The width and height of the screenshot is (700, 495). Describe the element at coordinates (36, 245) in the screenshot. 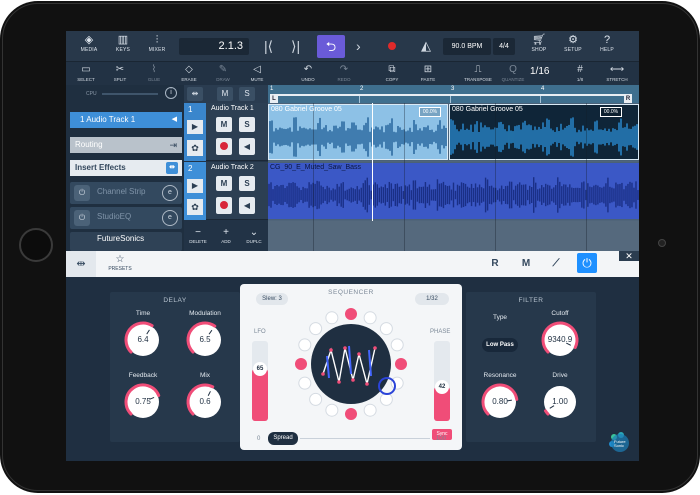

I see `home-button` at that location.